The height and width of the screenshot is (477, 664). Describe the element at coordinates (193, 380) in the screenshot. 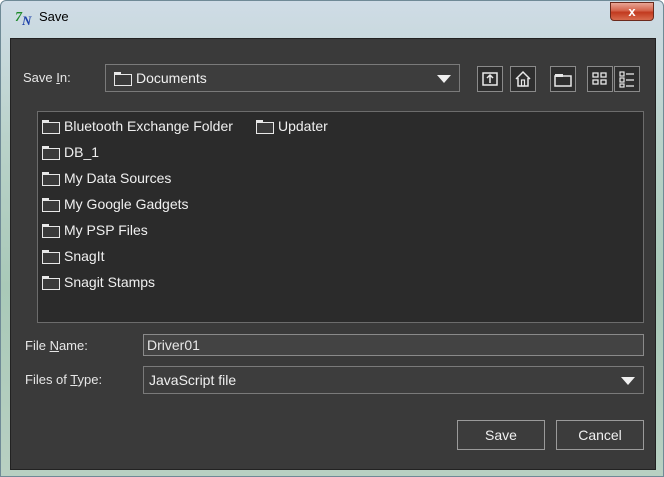

I see `file-type-value: JavaScript file` at that location.